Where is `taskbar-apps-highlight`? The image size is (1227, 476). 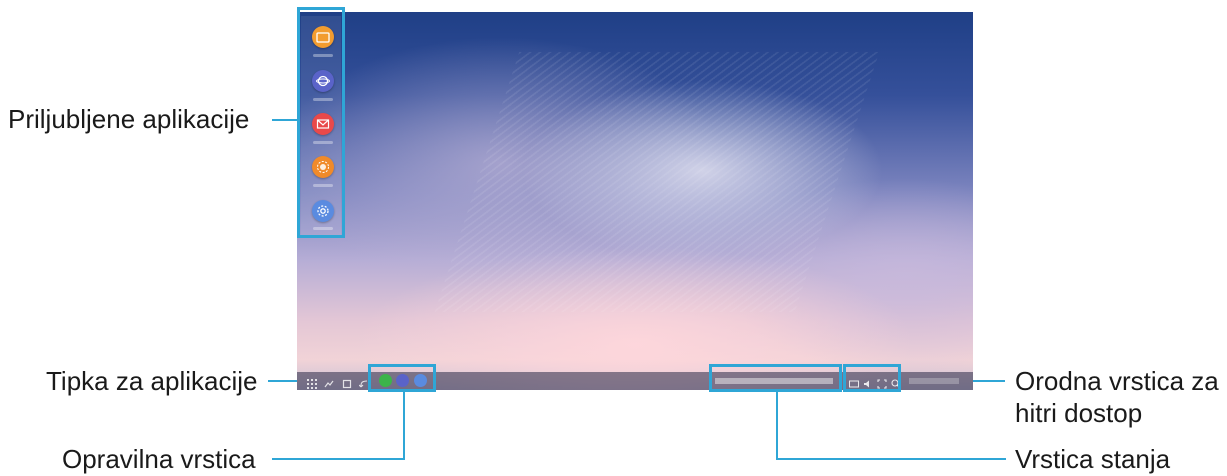 taskbar-apps-highlight is located at coordinates (402, 378).